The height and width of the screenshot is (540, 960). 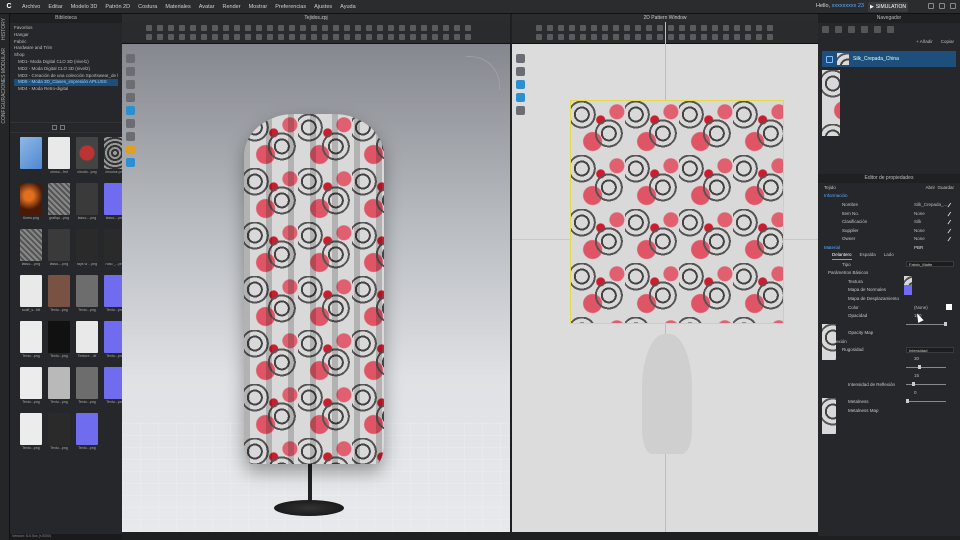 I want to click on normal-map-label: Mapa de Normales, so click(x=867, y=289).